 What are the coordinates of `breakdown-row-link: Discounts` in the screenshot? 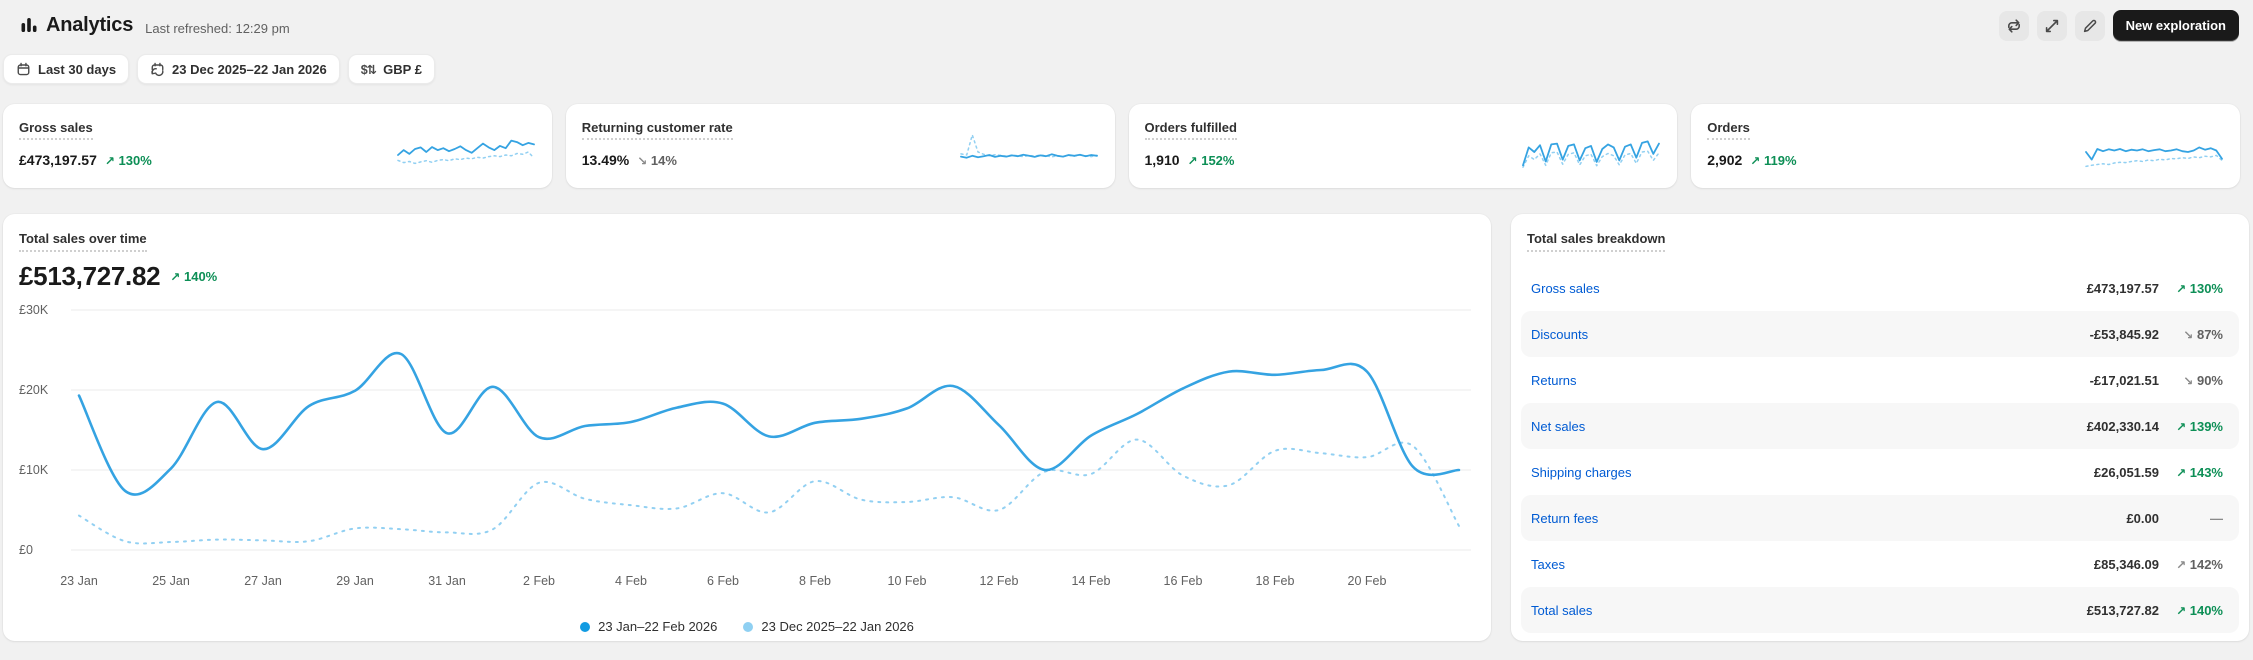 It's located at (1559, 334).